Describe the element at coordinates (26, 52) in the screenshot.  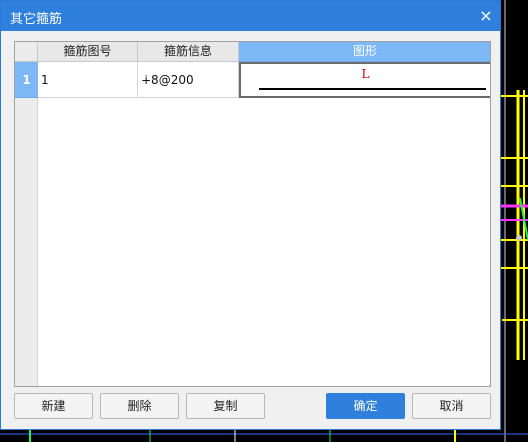
I see `grid-corner-header` at that location.